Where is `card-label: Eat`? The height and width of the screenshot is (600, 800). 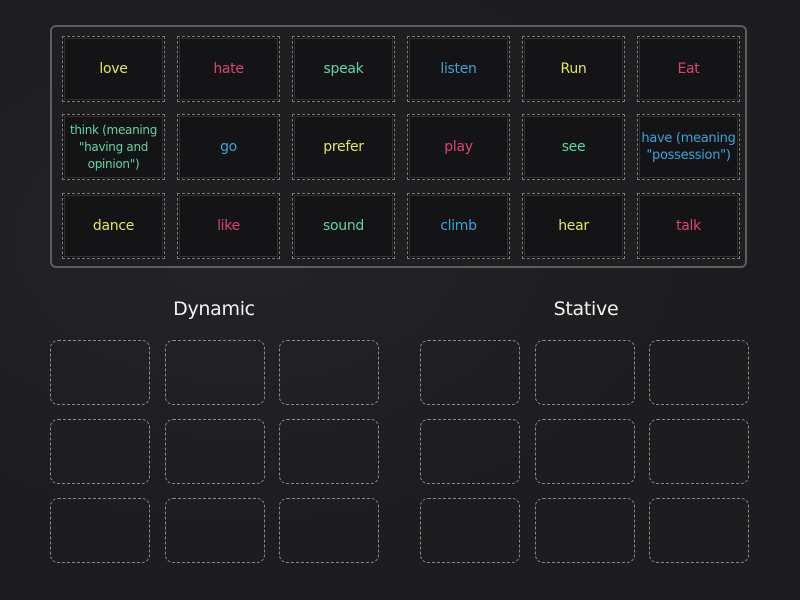
card-label: Eat is located at coordinates (688, 69).